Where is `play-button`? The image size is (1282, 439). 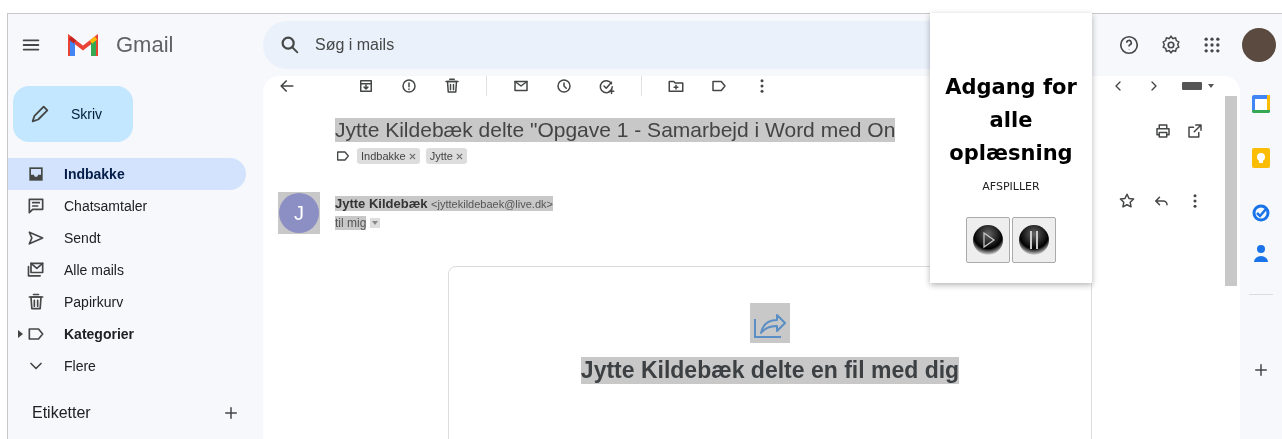 play-button is located at coordinates (988, 240).